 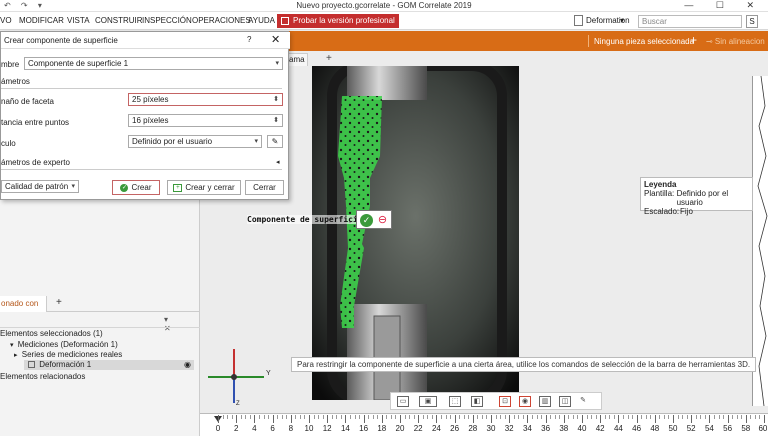 What do you see at coordinates (366, 220) in the screenshot?
I see `confirm-icon: ✓` at bounding box center [366, 220].